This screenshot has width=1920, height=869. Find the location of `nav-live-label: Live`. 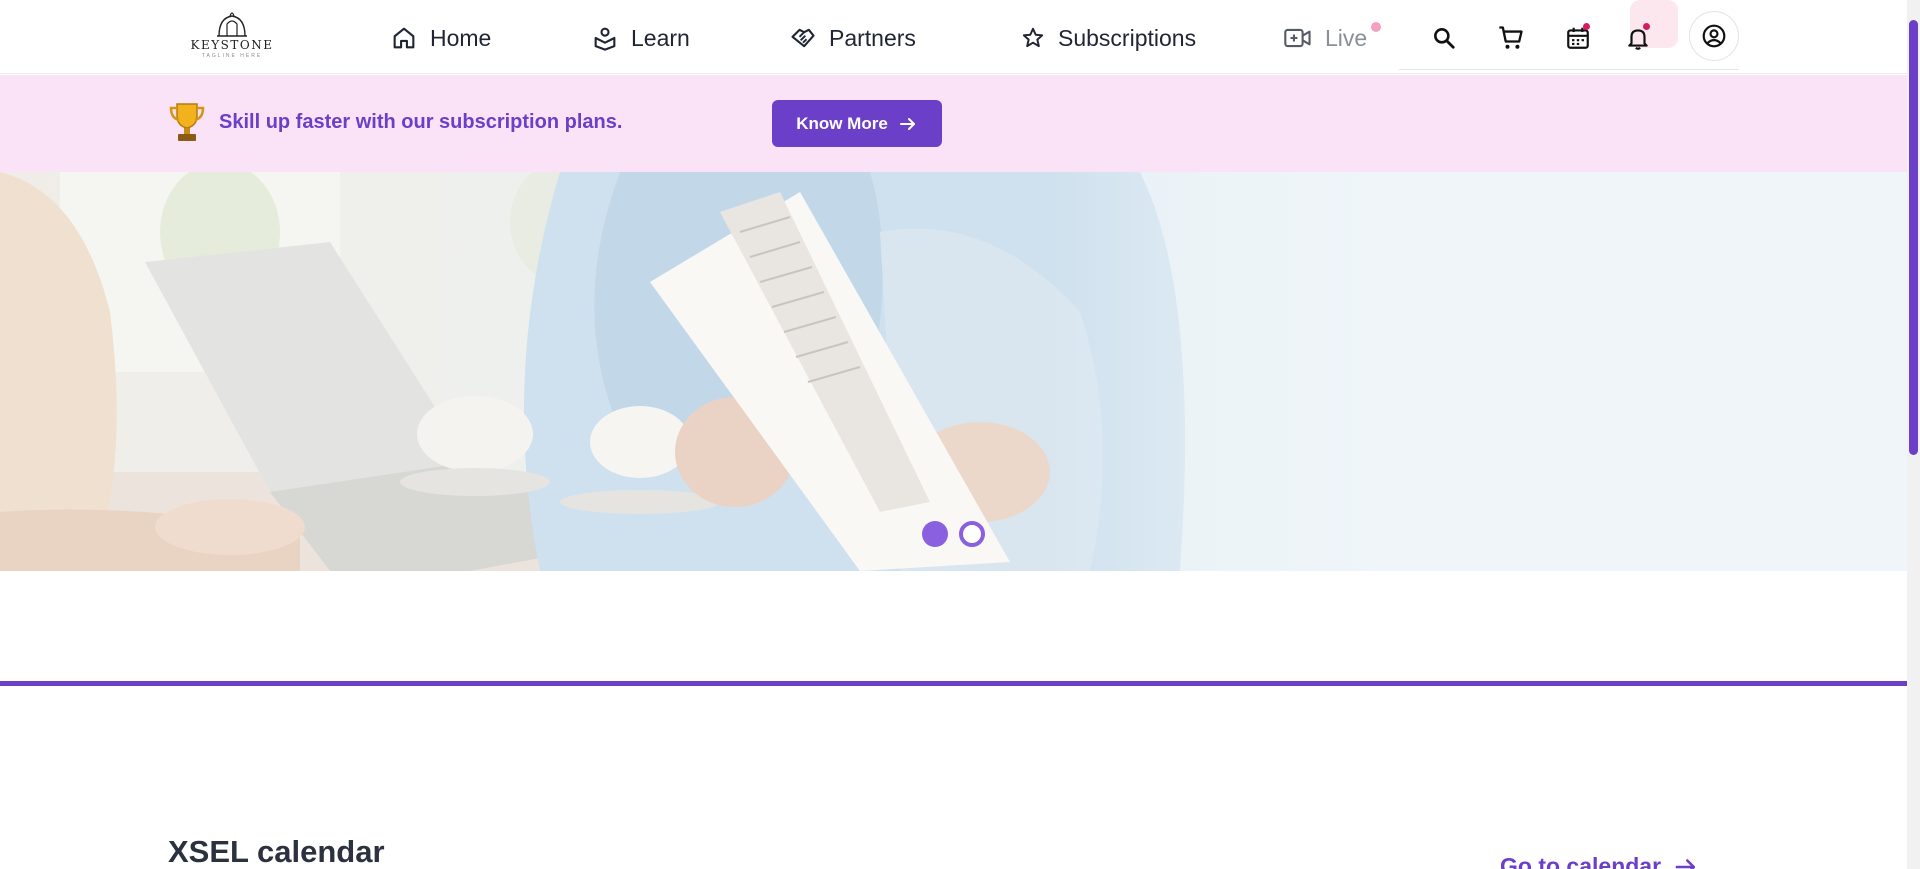

nav-live-label: Live is located at coordinates (1346, 37).